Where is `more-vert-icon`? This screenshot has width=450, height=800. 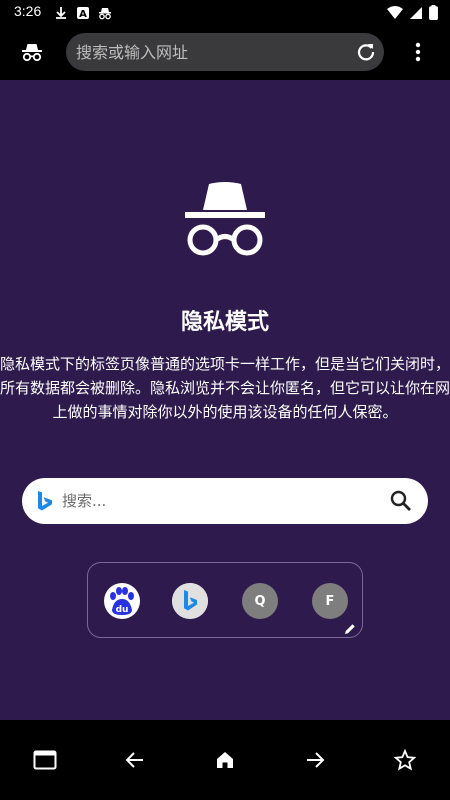
more-vert-icon is located at coordinates (418, 52).